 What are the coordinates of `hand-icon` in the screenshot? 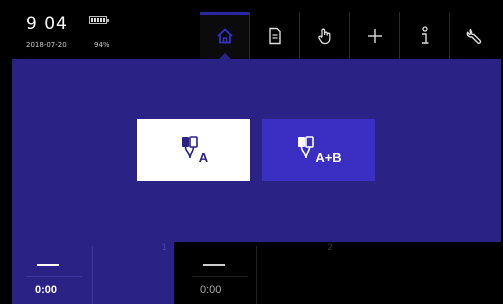 It's located at (325, 36).